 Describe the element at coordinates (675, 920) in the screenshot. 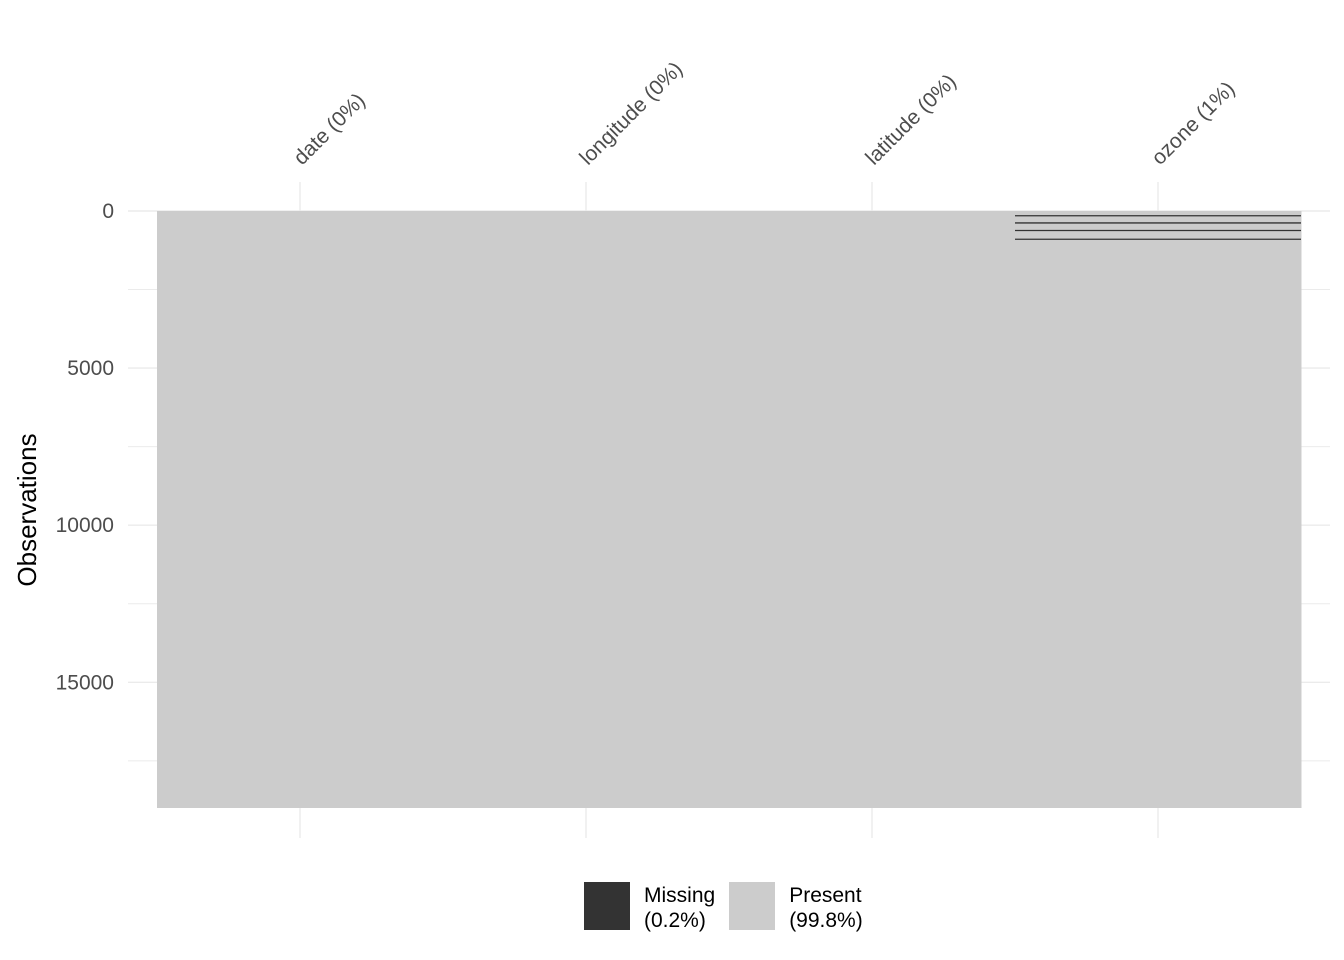

I see `legend-pct-missing: (0.2%)` at that location.